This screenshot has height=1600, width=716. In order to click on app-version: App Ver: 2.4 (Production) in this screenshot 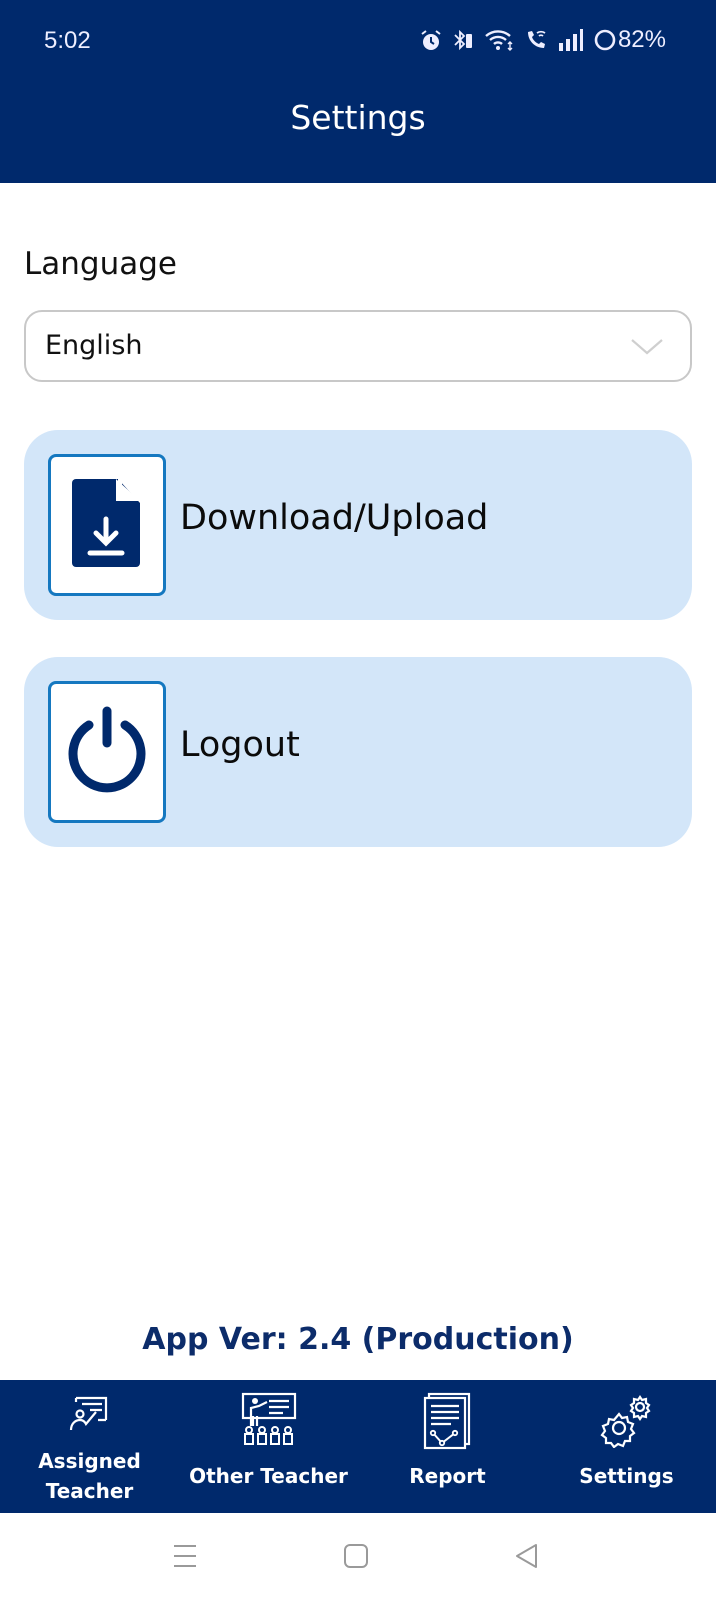, I will do `click(358, 1339)`.